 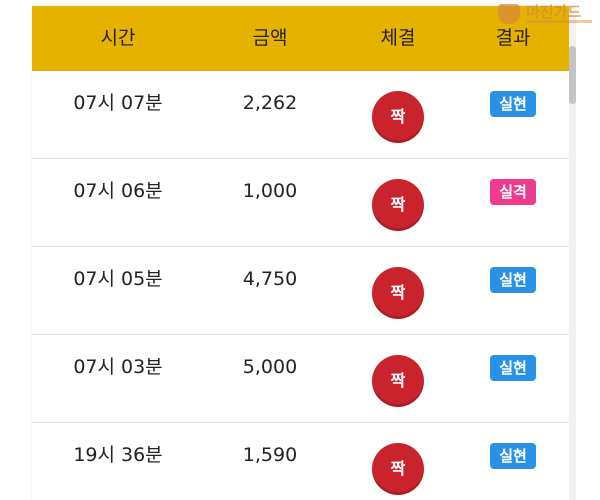 What do you see at coordinates (509, 14) in the screenshot?
I see `shield-crest-icon` at bounding box center [509, 14].